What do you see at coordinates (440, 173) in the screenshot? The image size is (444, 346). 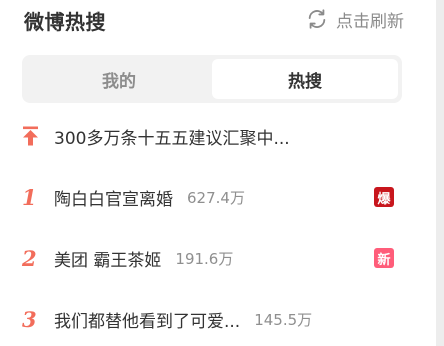 I see `scrollbar-track` at bounding box center [440, 173].